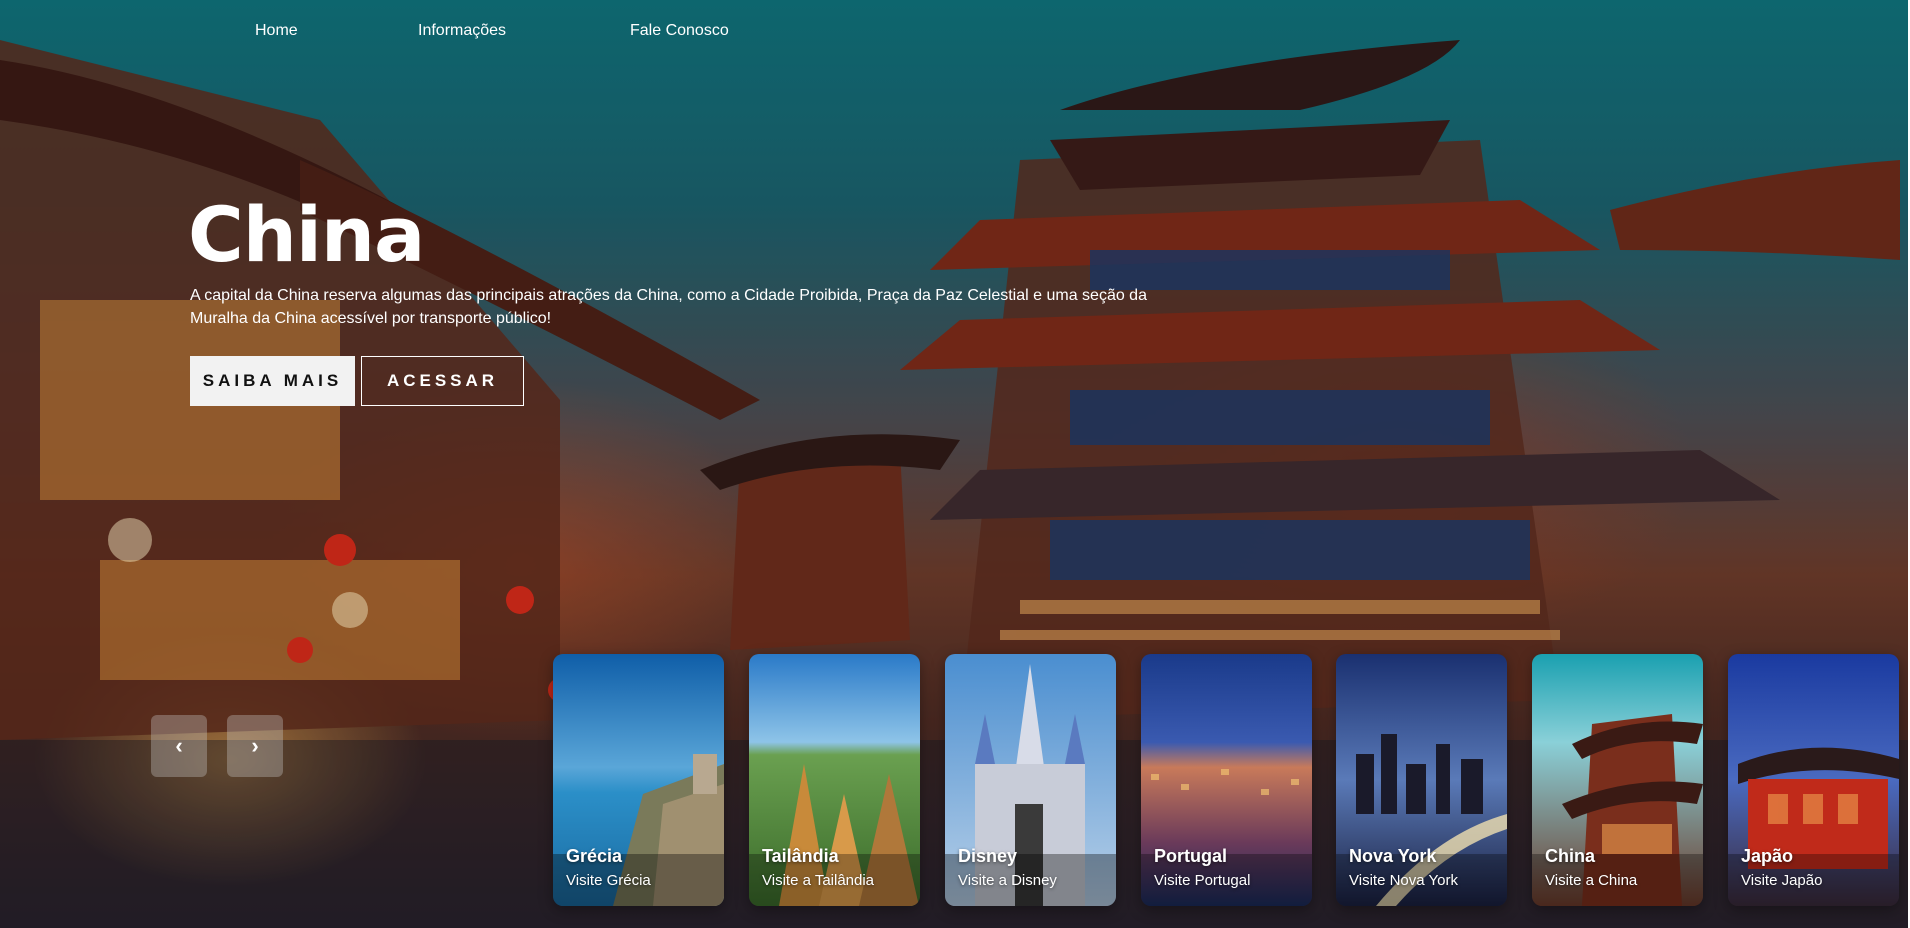  What do you see at coordinates (800, 856) in the screenshot?
I see `card-title: Tailândia` at bounding box center [800, 856].